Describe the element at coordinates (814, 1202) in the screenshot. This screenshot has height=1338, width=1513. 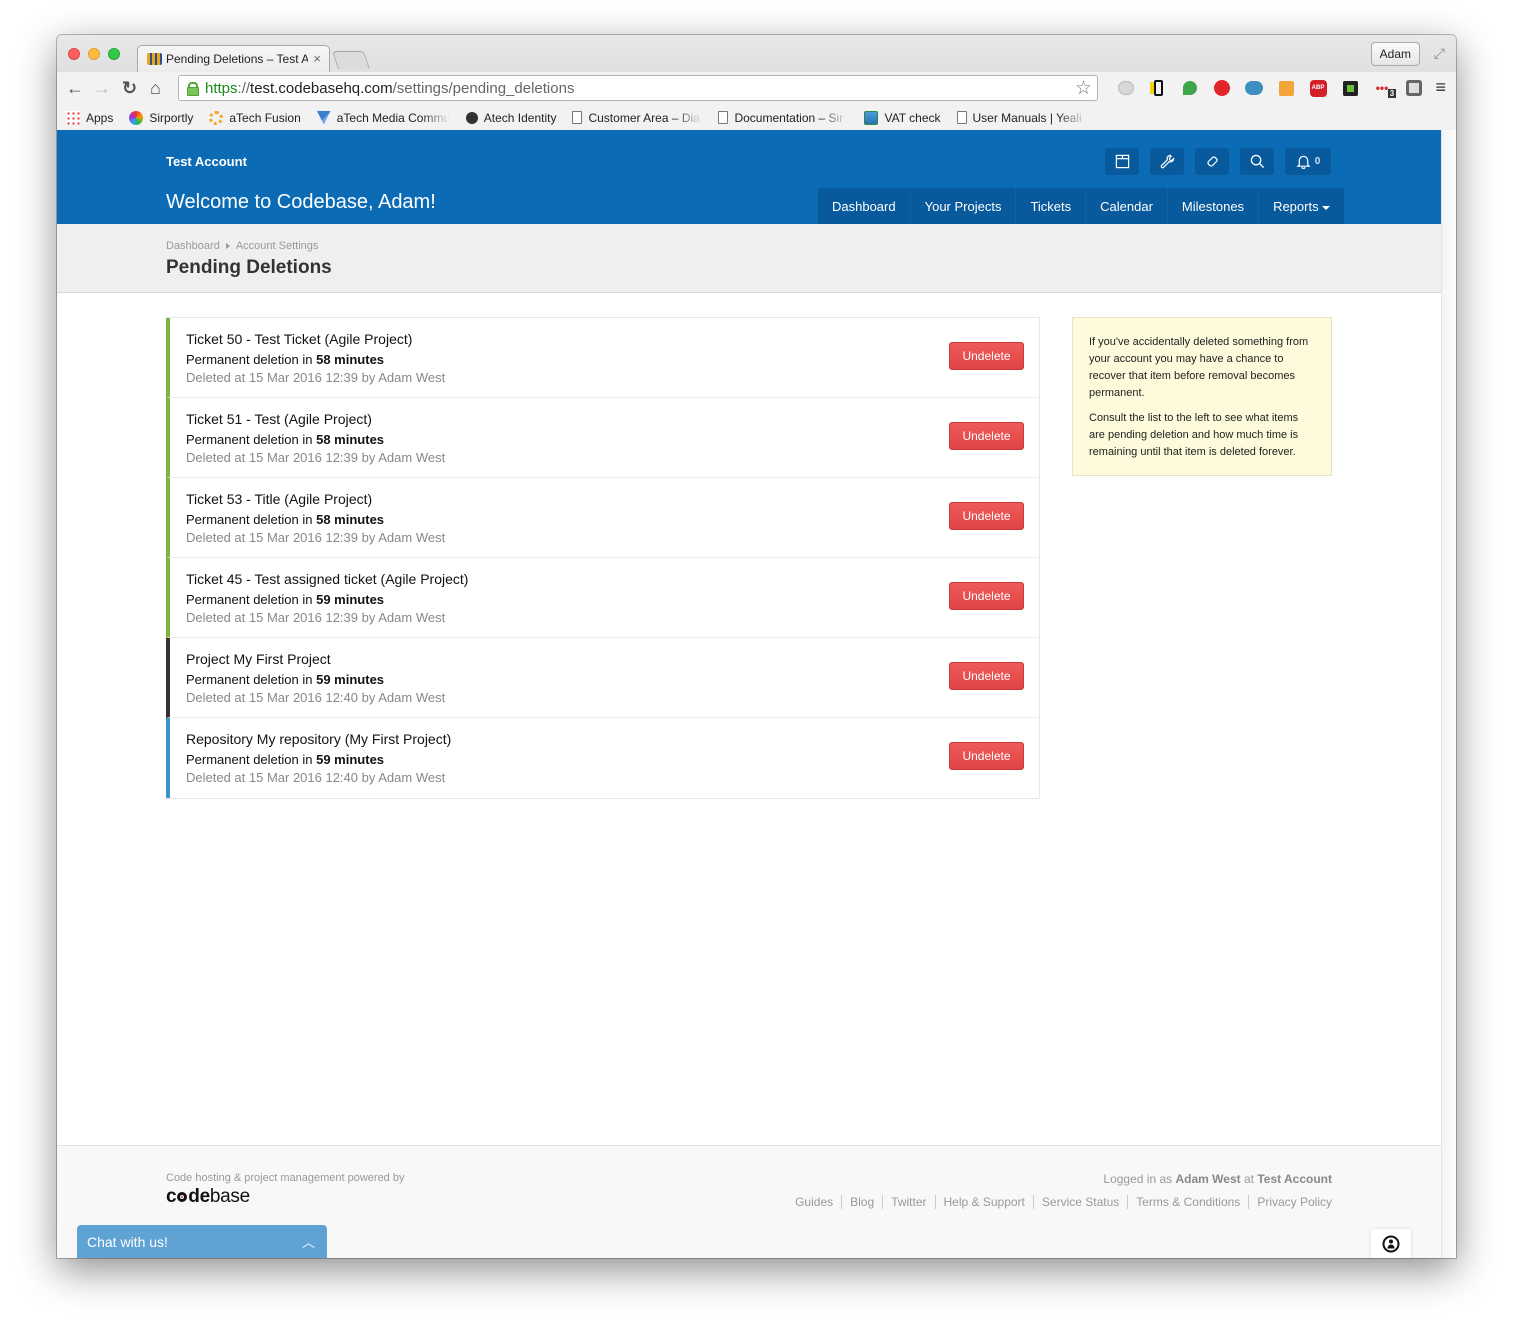
I see `footer-link-guides: Guides` at that location.